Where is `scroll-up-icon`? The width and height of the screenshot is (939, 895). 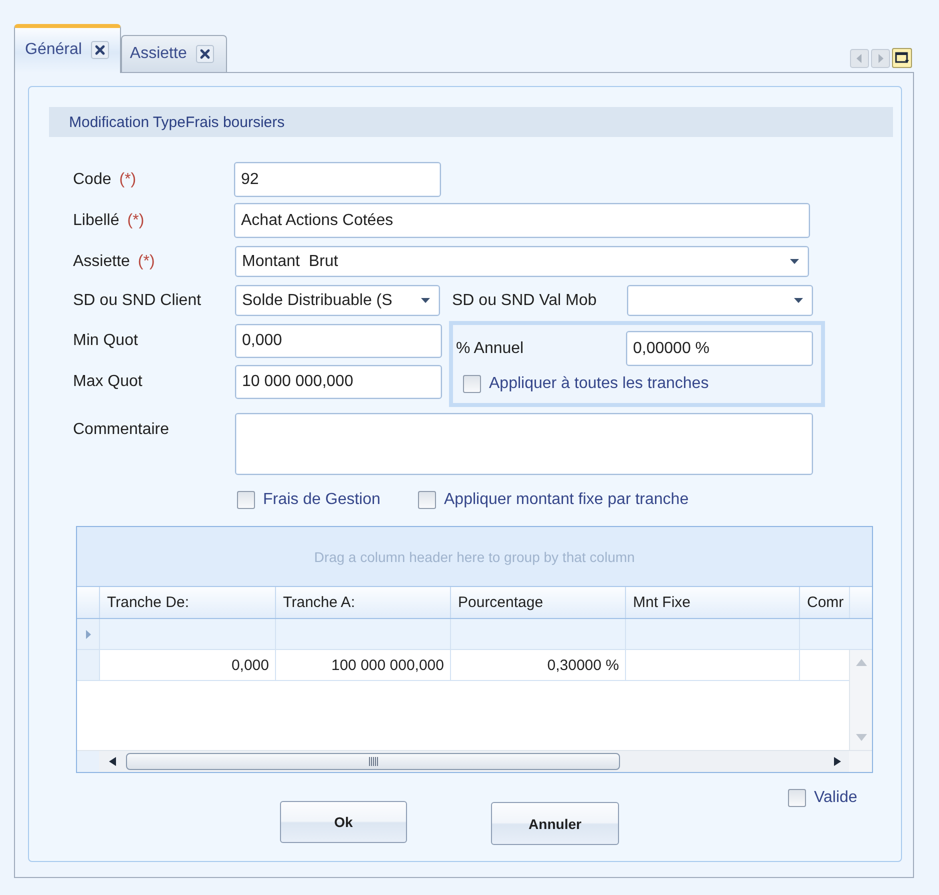
scroll-up-icon is located at coordinates (861, 662).